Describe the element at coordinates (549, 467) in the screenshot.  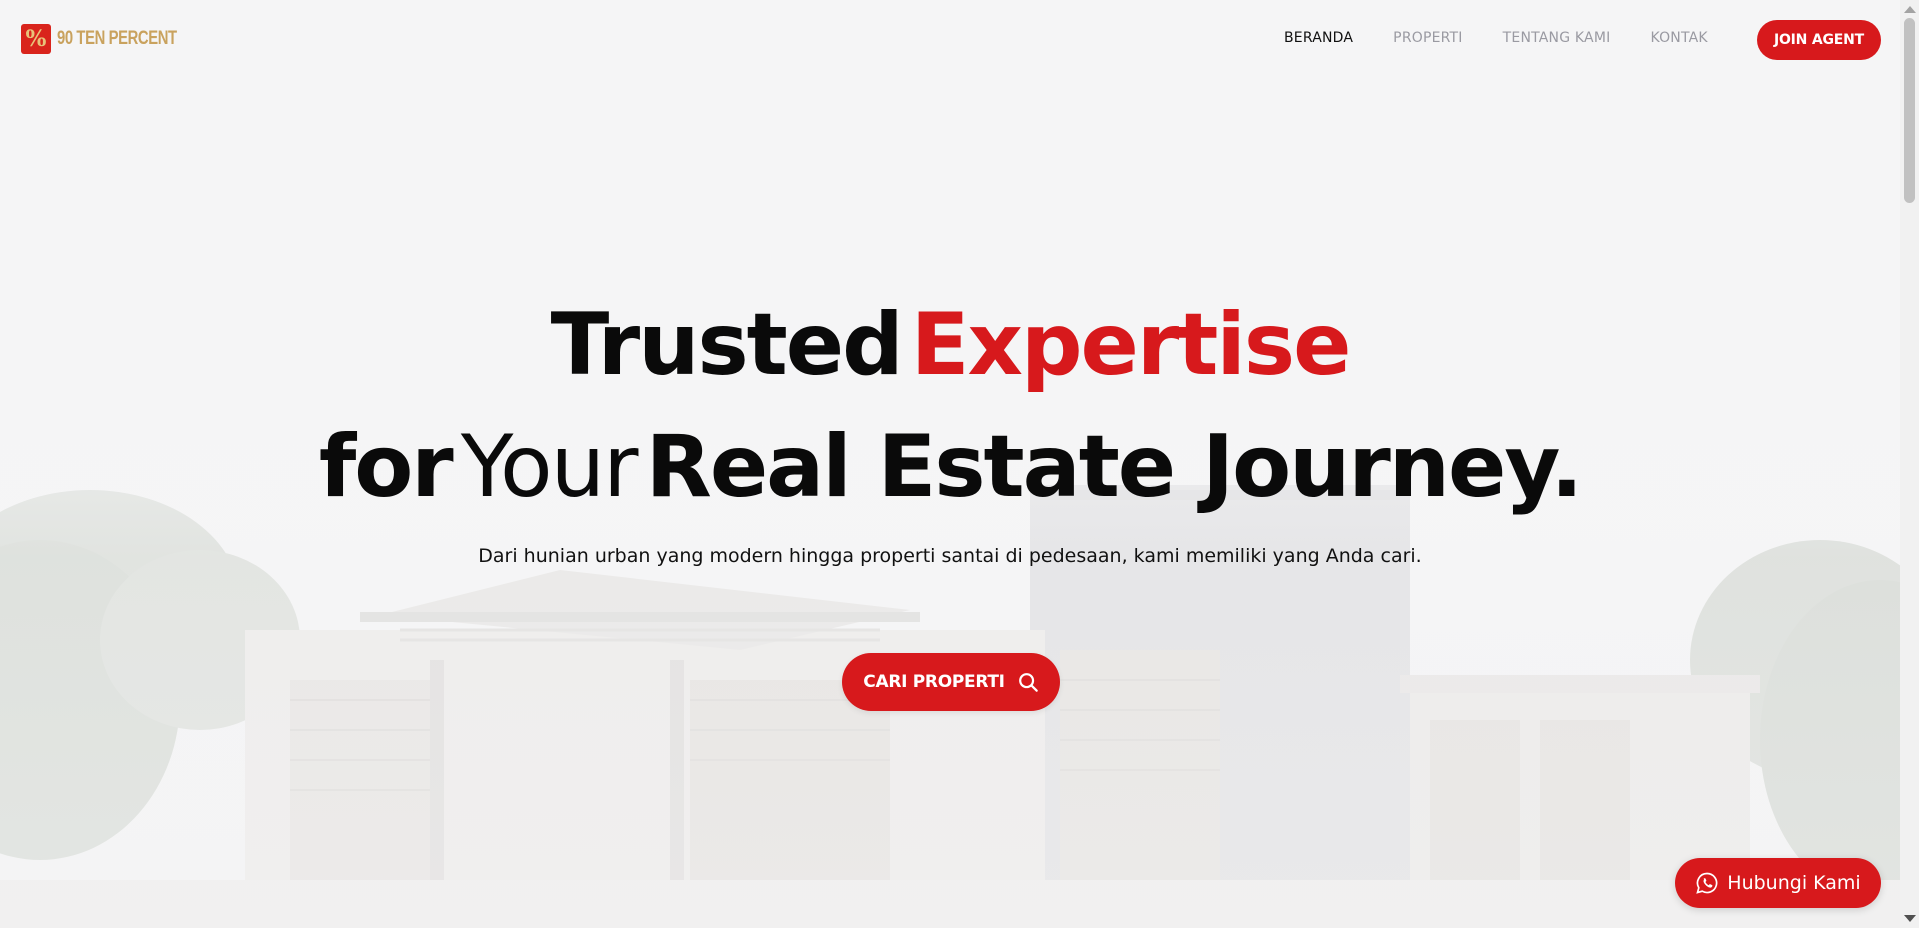
I see `hero-title-your: Your` at that location.